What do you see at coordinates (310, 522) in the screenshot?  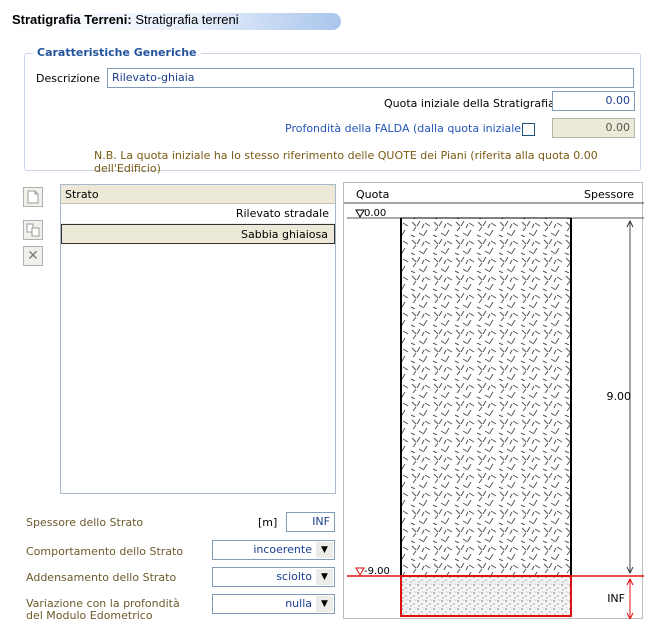 I see `spessore-input: INF` at bounding box center [310, 522].